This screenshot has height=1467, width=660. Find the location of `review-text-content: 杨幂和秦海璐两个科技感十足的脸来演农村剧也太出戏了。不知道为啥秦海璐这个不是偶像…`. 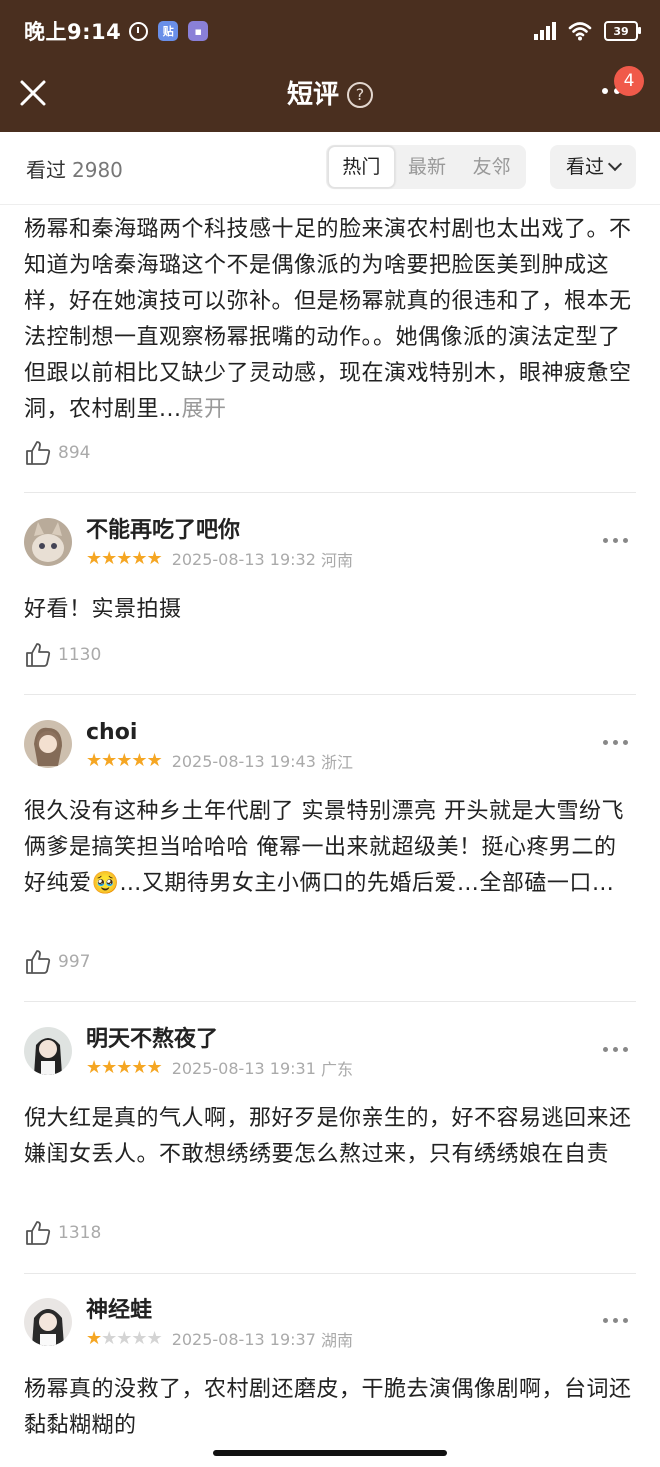

review-text-content: 杨幂和秦海璐两个科技感十足的脸来演农村剧也太出戏了。不知道为啥秦海璐这个不是偶像… is located at coordinates (328, 319).